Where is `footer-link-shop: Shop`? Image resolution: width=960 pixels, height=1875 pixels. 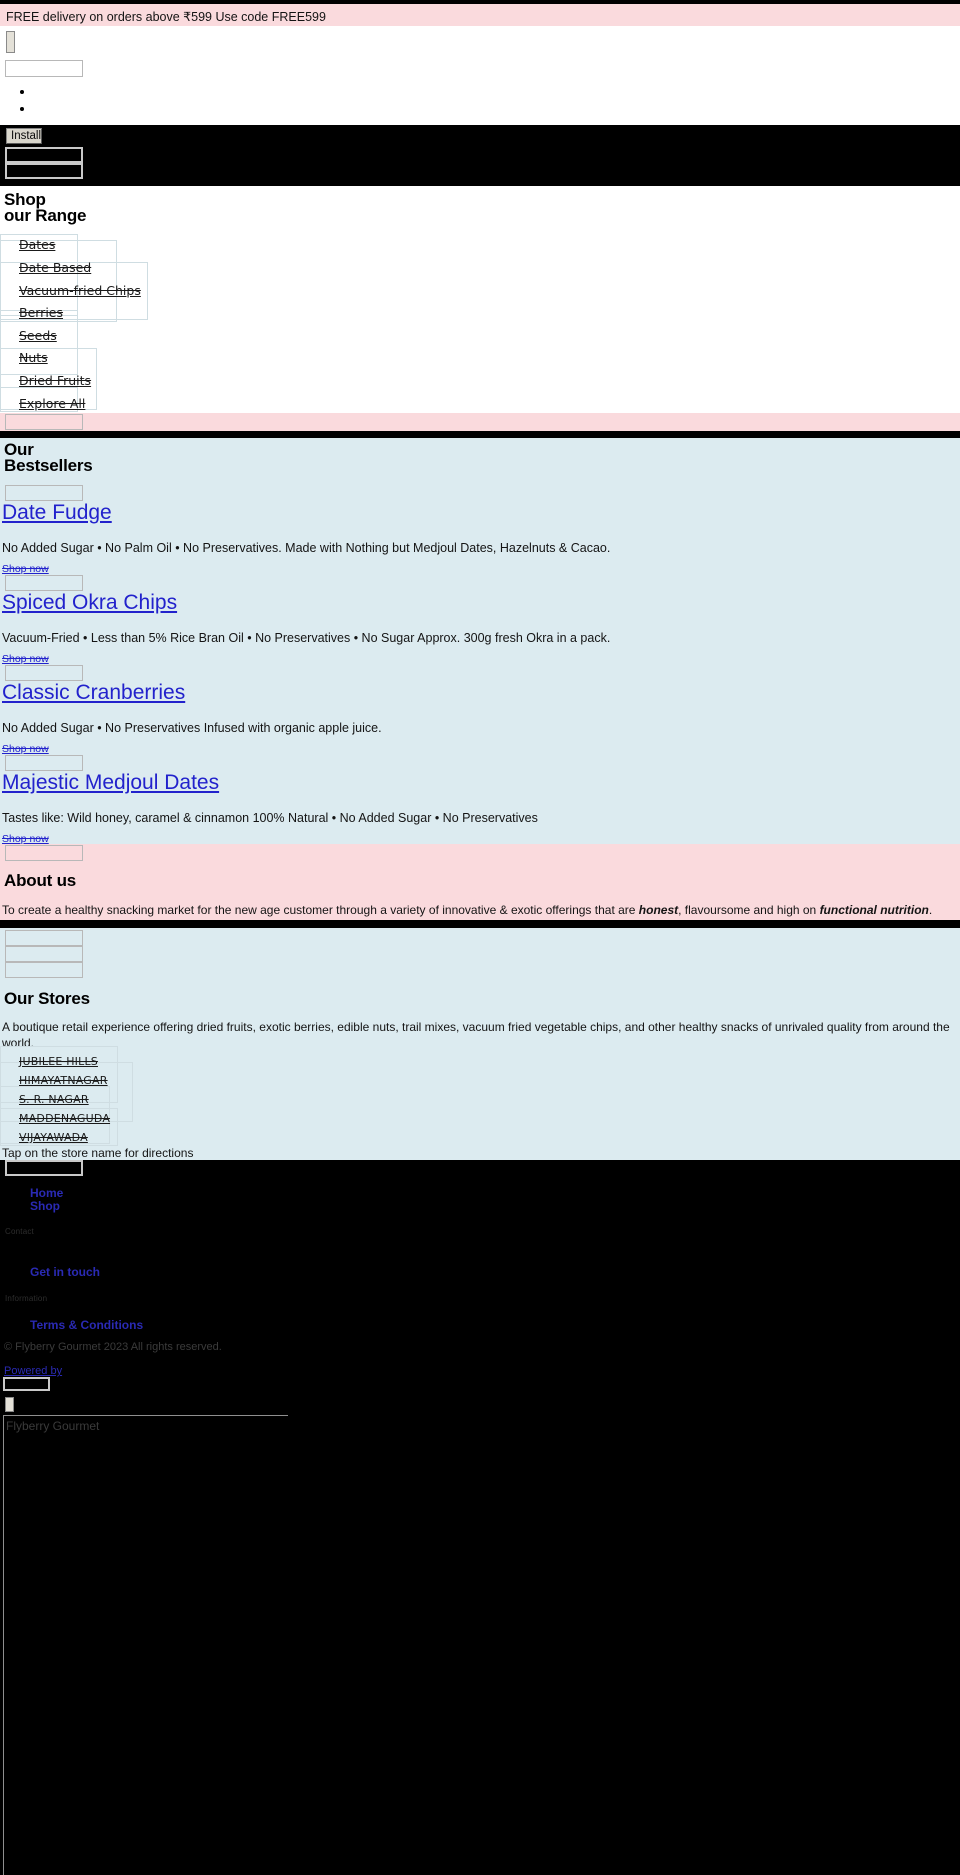
footer-link-shop: Shop is located at coordinates (45, 1206).